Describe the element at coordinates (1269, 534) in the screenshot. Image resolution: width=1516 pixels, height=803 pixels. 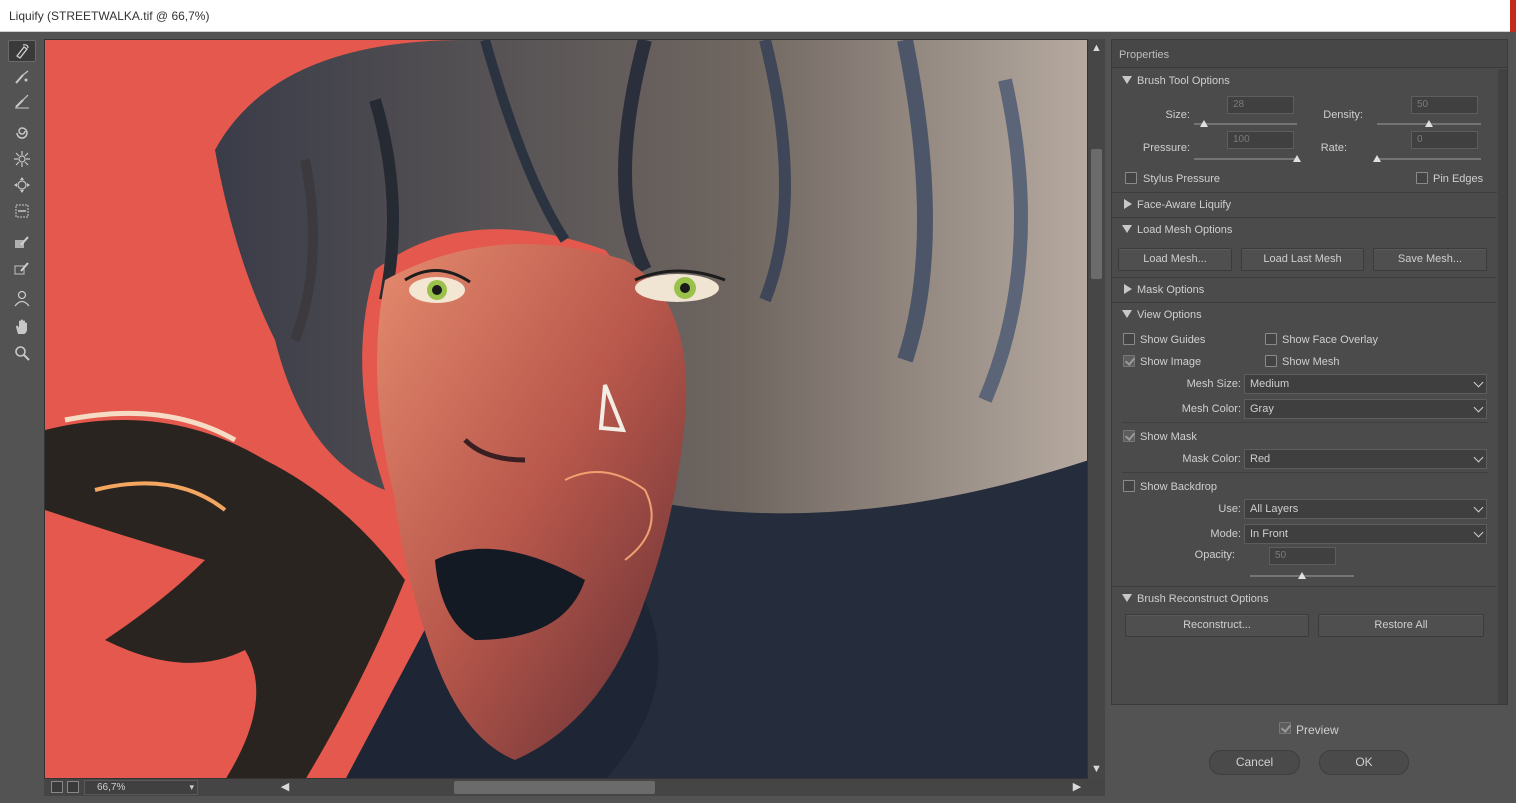
I see `mode-value: In Front` at that location.